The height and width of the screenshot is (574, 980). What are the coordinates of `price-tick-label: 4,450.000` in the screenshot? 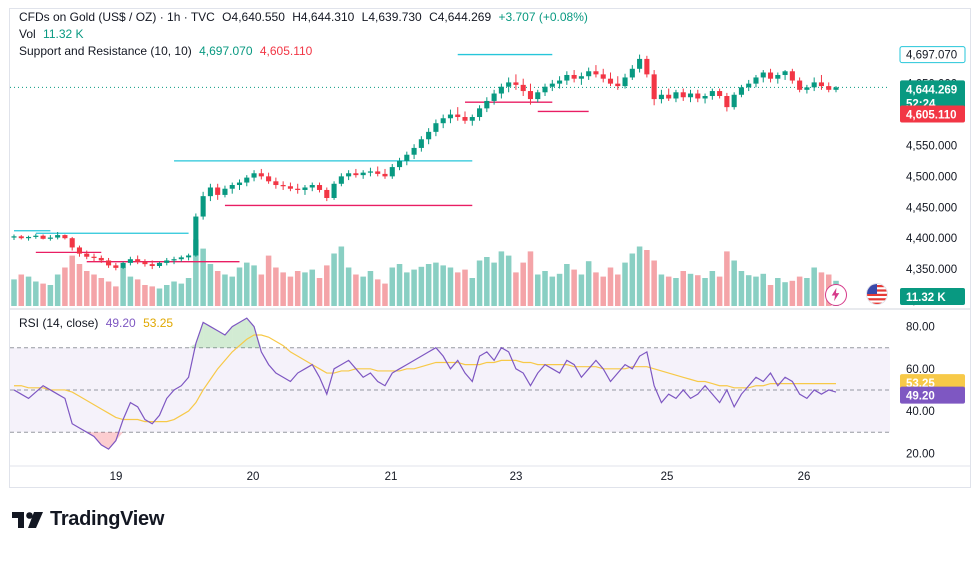 It's located at (931, 208).